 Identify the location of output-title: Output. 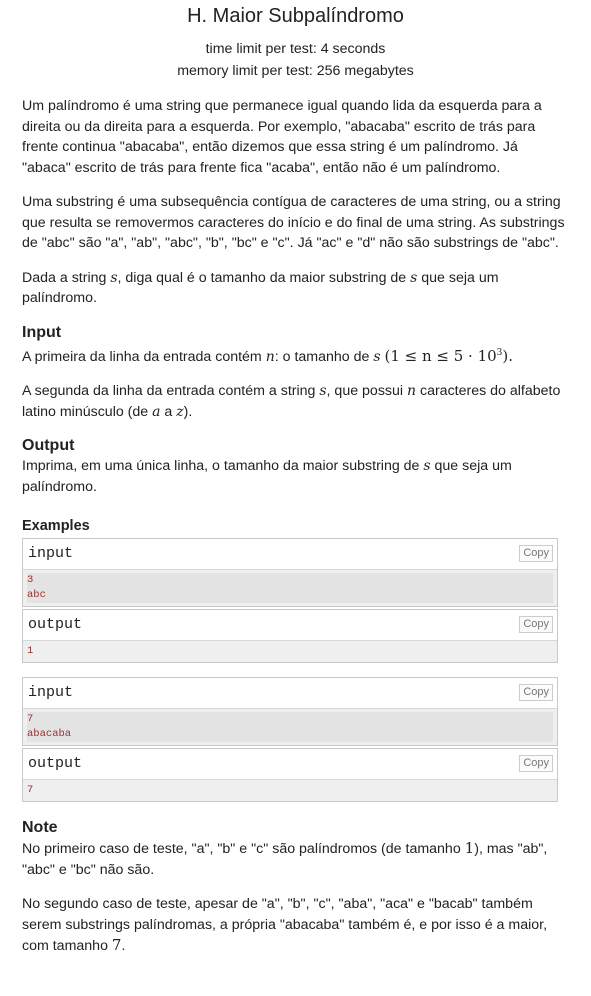
(48, 445).